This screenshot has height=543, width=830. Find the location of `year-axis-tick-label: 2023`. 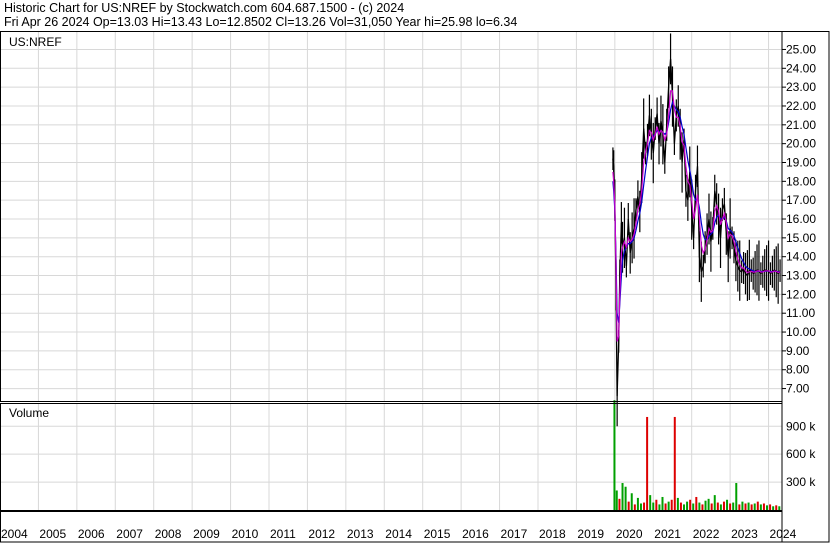

year-axis-tick-label: 2023 is located at coordinates (744, 534).